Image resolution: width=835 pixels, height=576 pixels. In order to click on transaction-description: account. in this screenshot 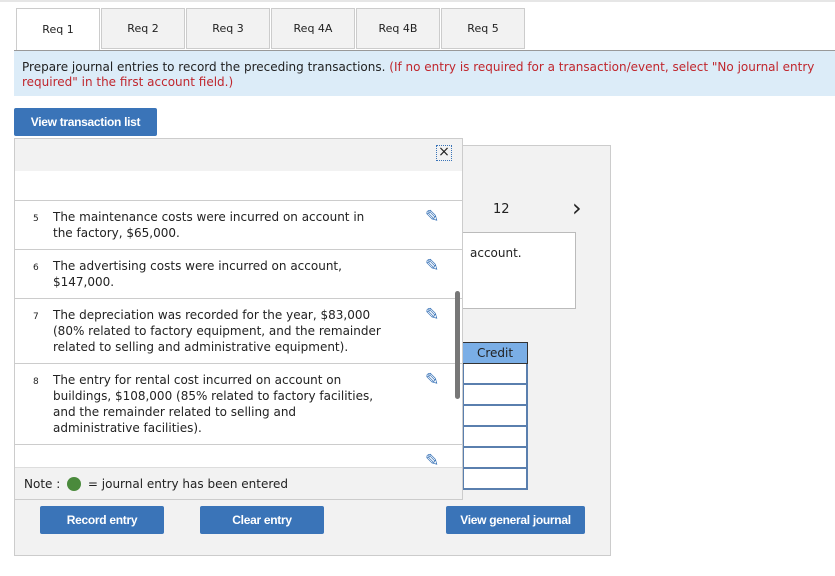, I will do `click(519, 270)`.